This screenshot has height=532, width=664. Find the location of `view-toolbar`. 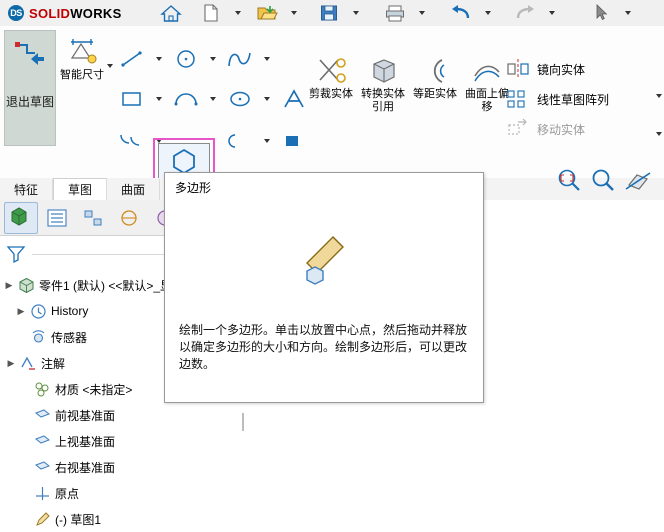

view-toolbar is located at coordinates (604, 180).